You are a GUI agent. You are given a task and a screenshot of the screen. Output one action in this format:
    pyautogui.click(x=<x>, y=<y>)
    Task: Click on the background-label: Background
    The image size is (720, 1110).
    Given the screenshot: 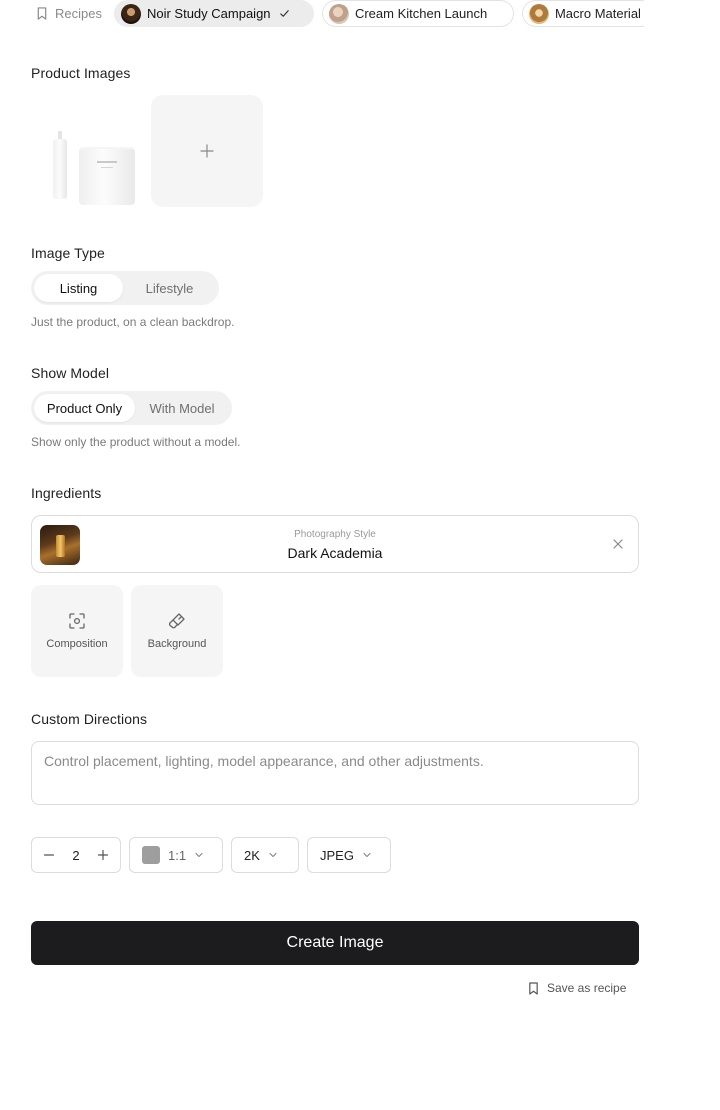 What is the action you would take?
    pyautogui.click(x=177, y=644)
    